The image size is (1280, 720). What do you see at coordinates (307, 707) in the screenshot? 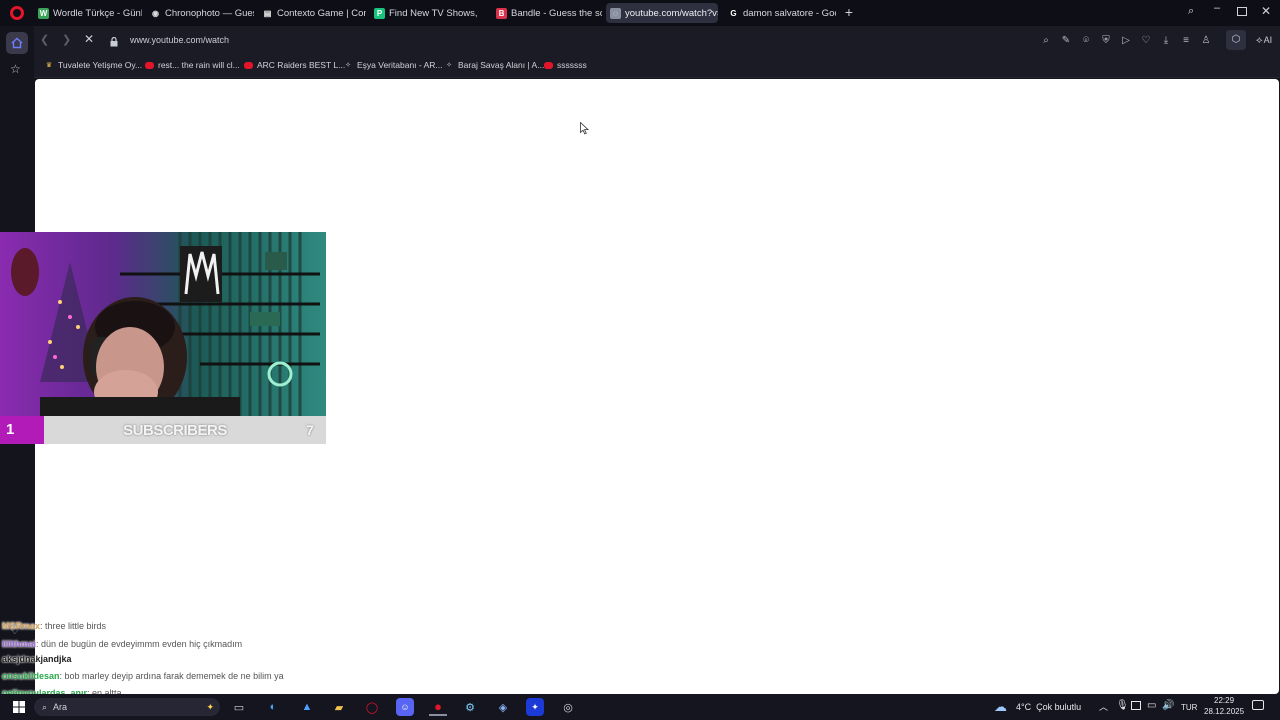
I see `app-icon: ▲` at bounding box center [307, 707].